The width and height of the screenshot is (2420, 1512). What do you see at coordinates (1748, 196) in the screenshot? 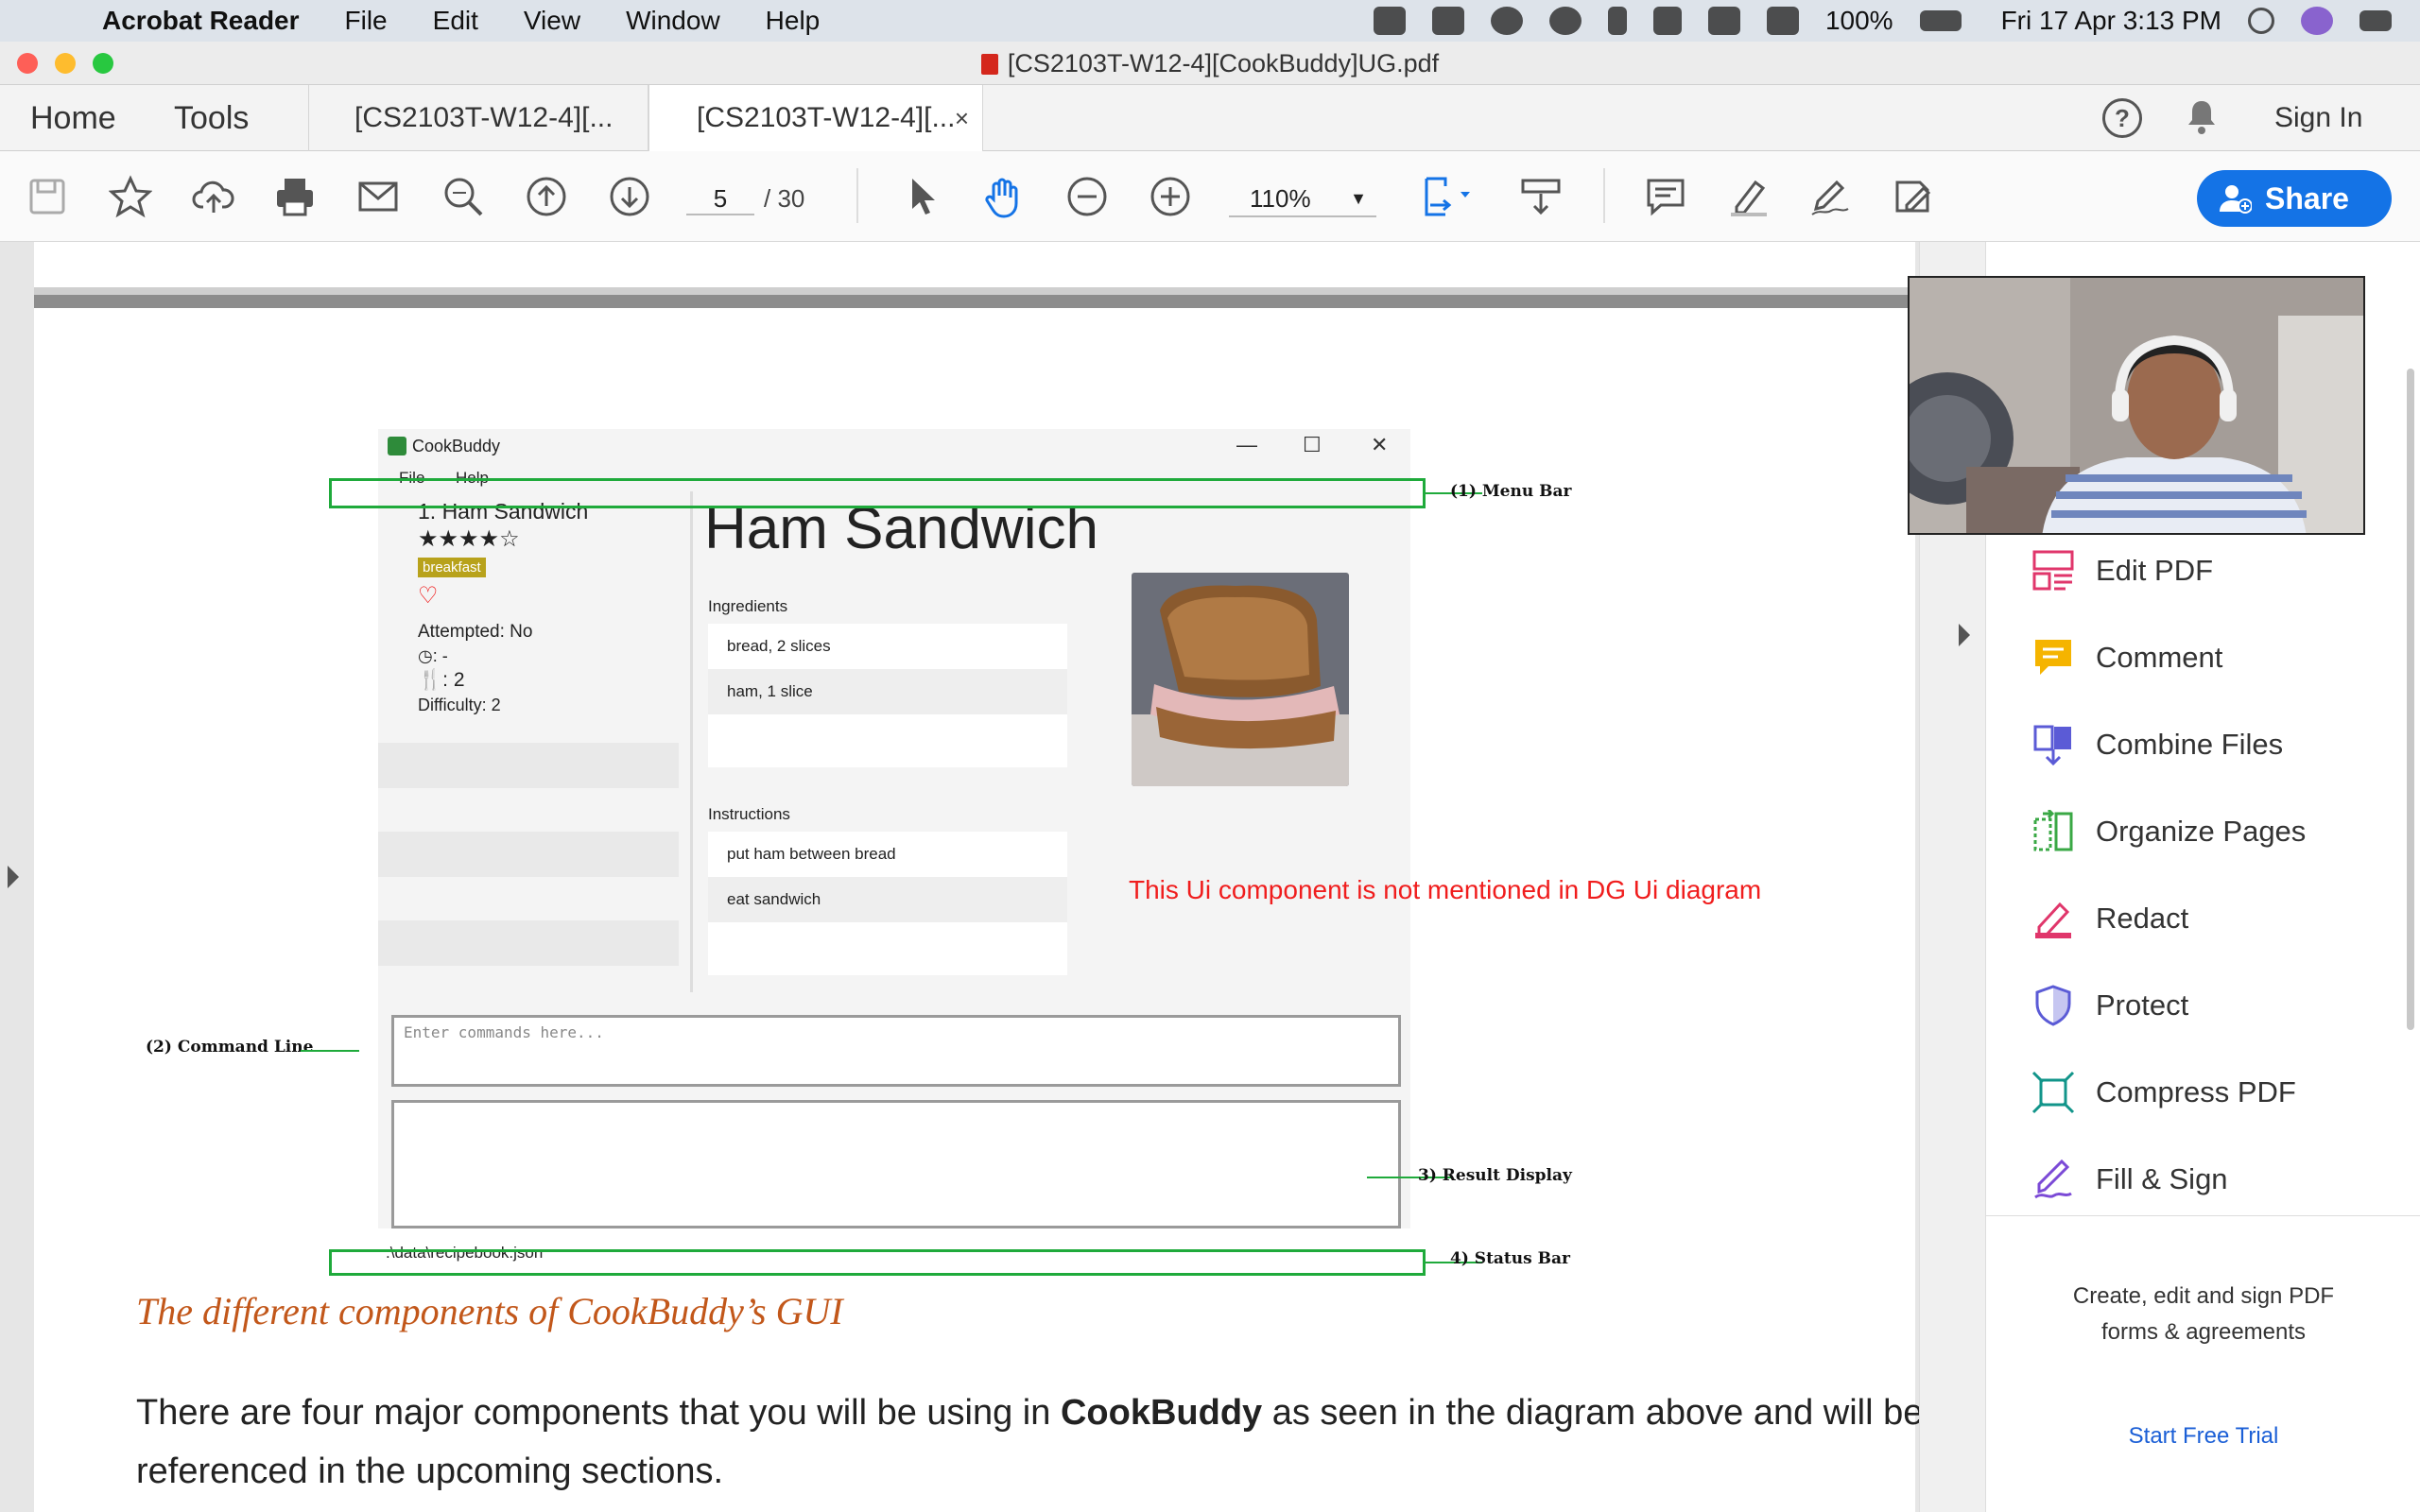
I see `highlight-pen-icon` at bounding box center [1748, 196].